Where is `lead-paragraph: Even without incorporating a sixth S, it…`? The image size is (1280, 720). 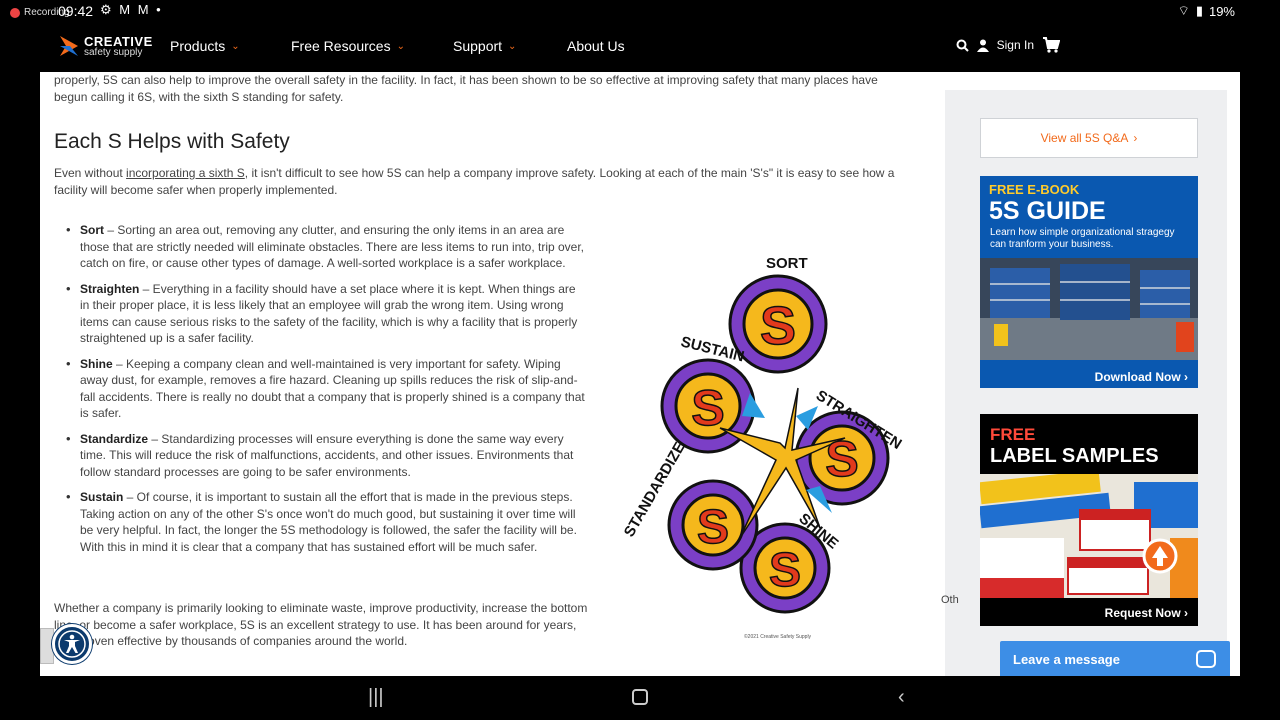 lead-paragraph: Even without incorporating a sixth S, it… is located at coordinates (474, 181).